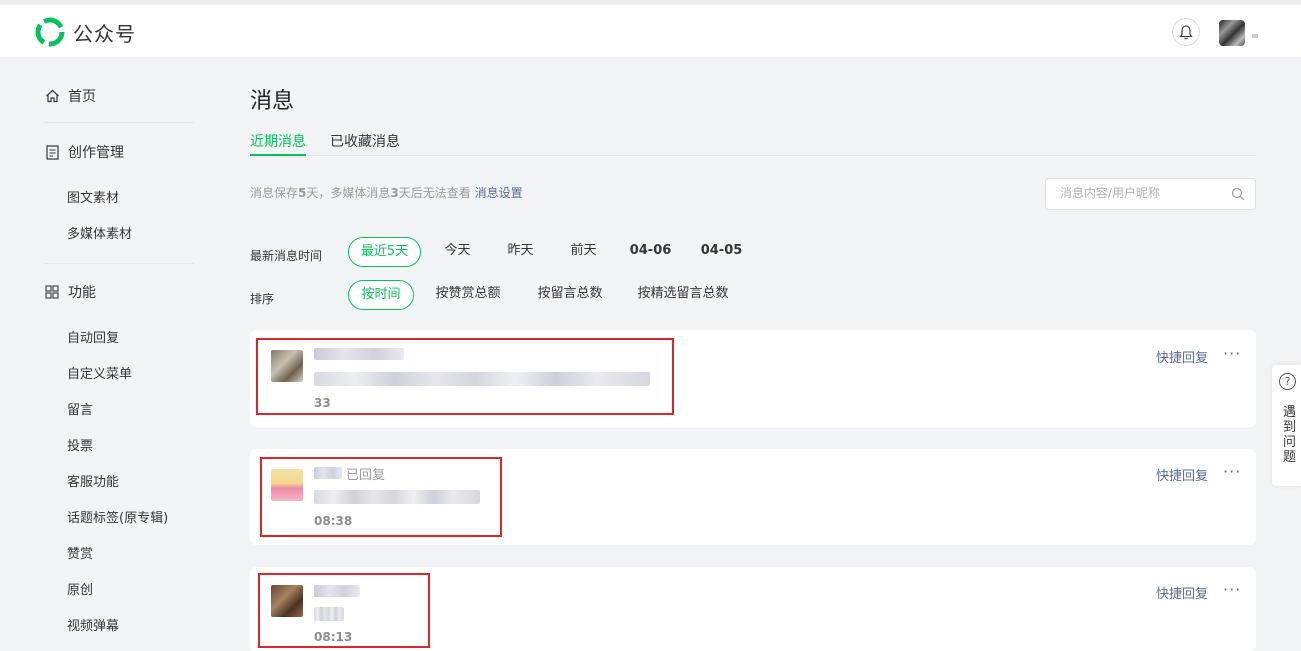  Describe the element at coordinates (82, 293) in the screenshot. I see `sidebar-section-label: 功能` at that location.